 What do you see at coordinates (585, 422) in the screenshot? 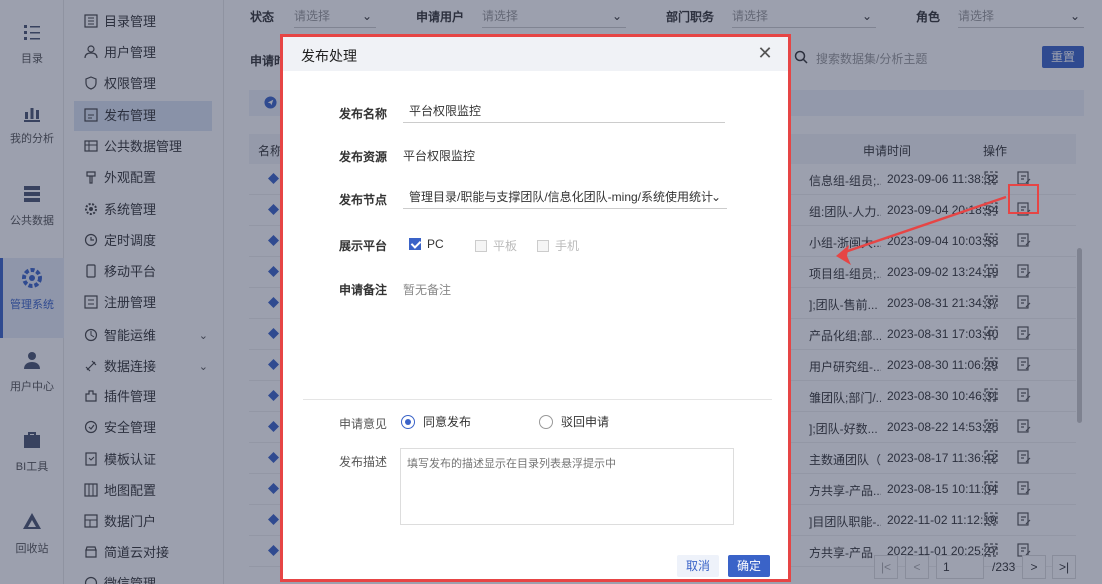
I see `reject-label: 驳回申请` at bounding box center [585, 422].